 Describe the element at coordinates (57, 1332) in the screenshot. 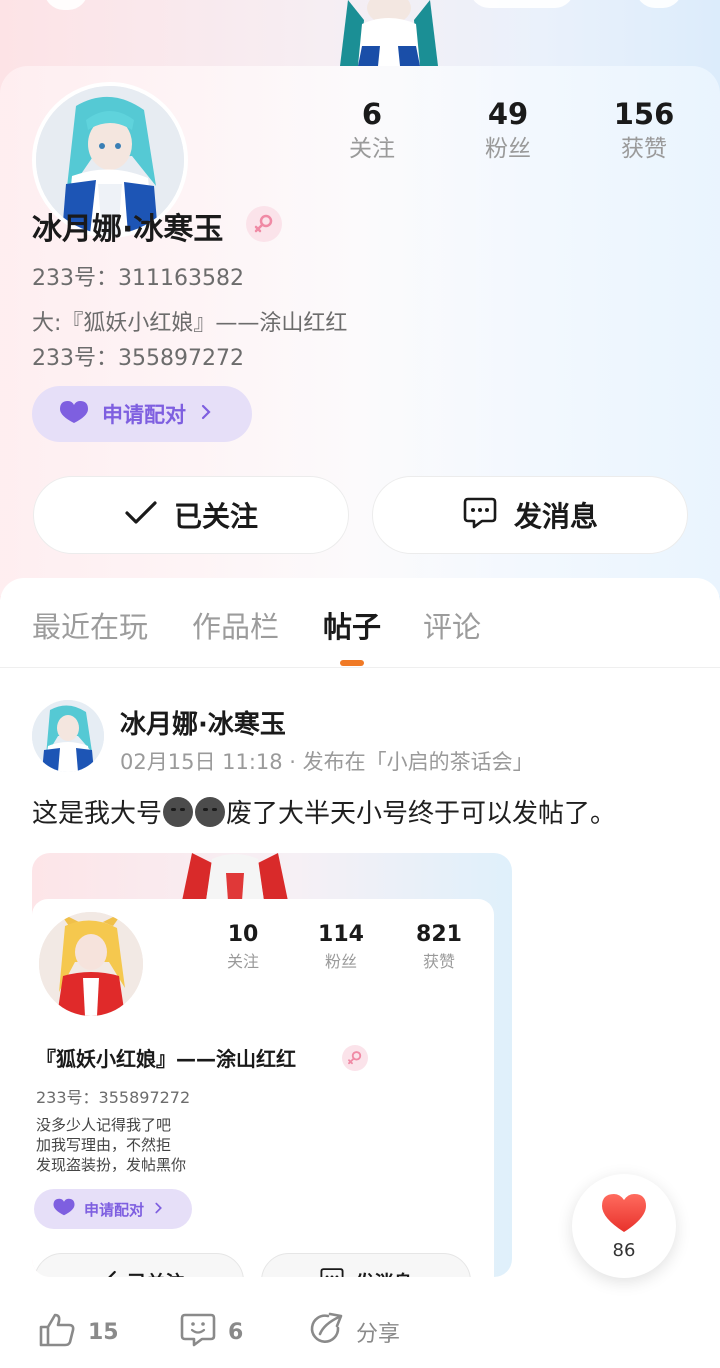

I see `thumbs-up-icon` at that location.